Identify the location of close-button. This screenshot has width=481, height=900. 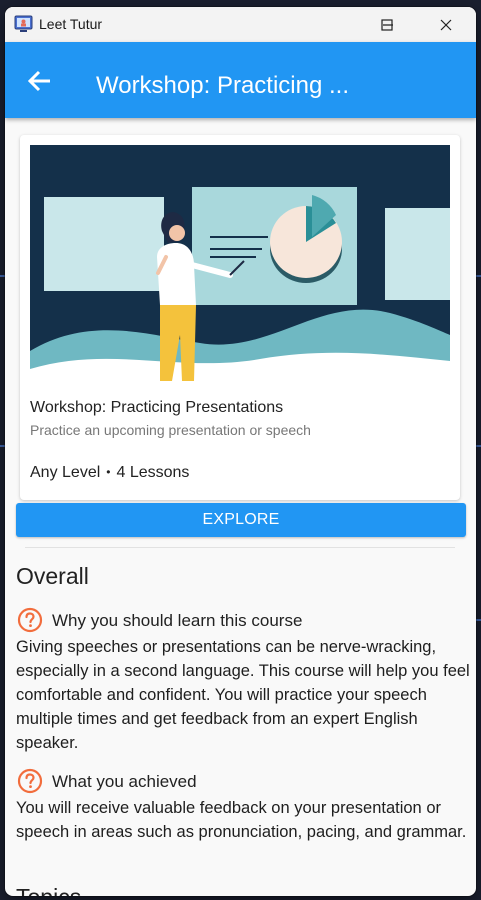
(446, 24).